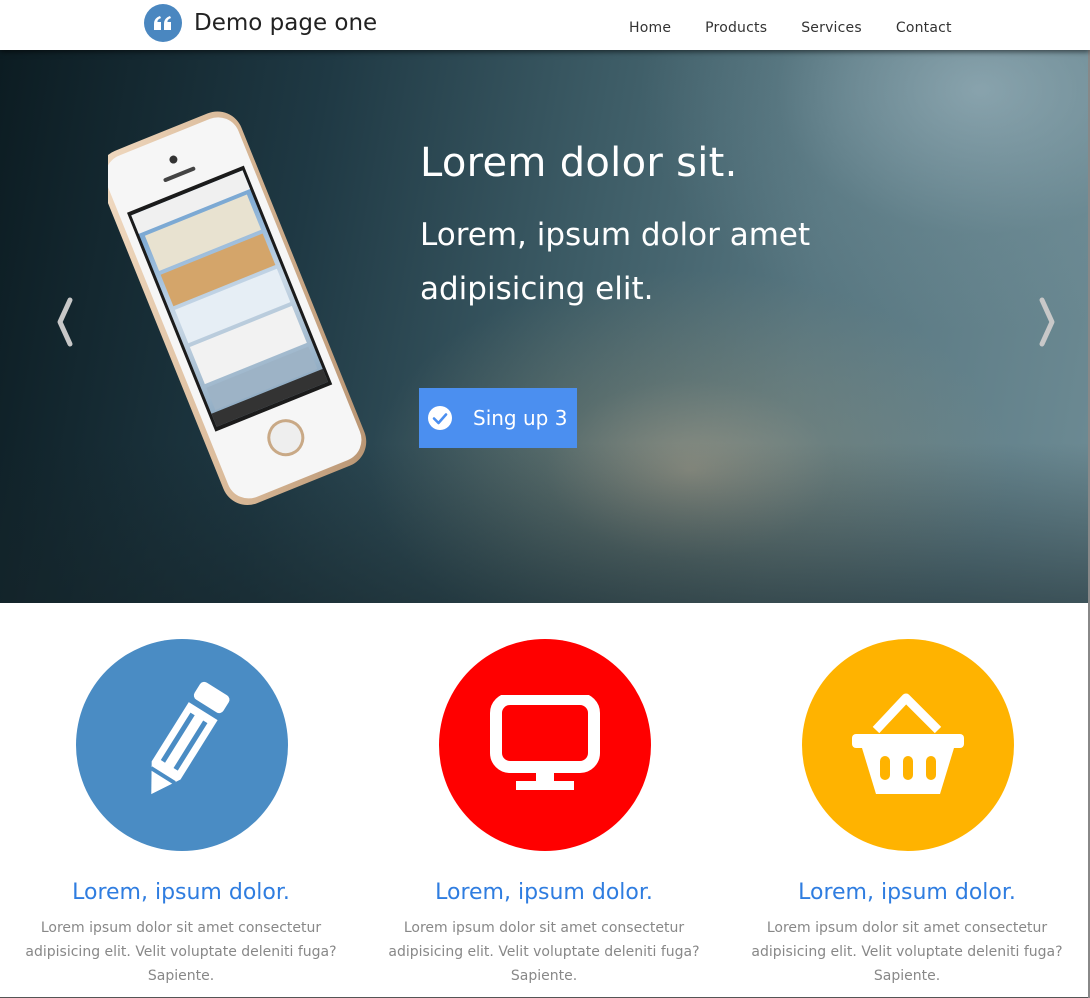  I want to click on nav-contact: Contact, so click(924, 28).